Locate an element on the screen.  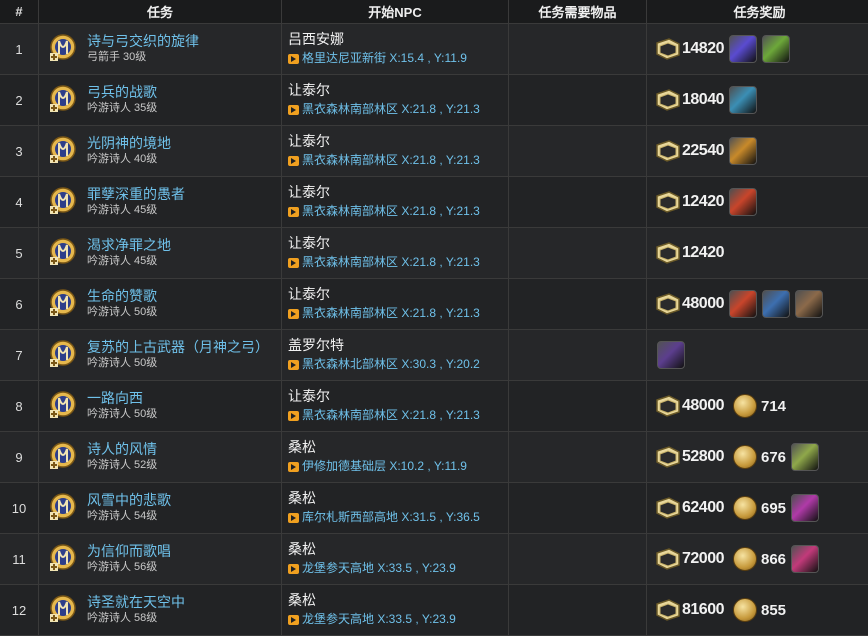
table-row: 4 罪孽深重的愚者 吟游诗人 45级 is located at coordinates (434, 202).